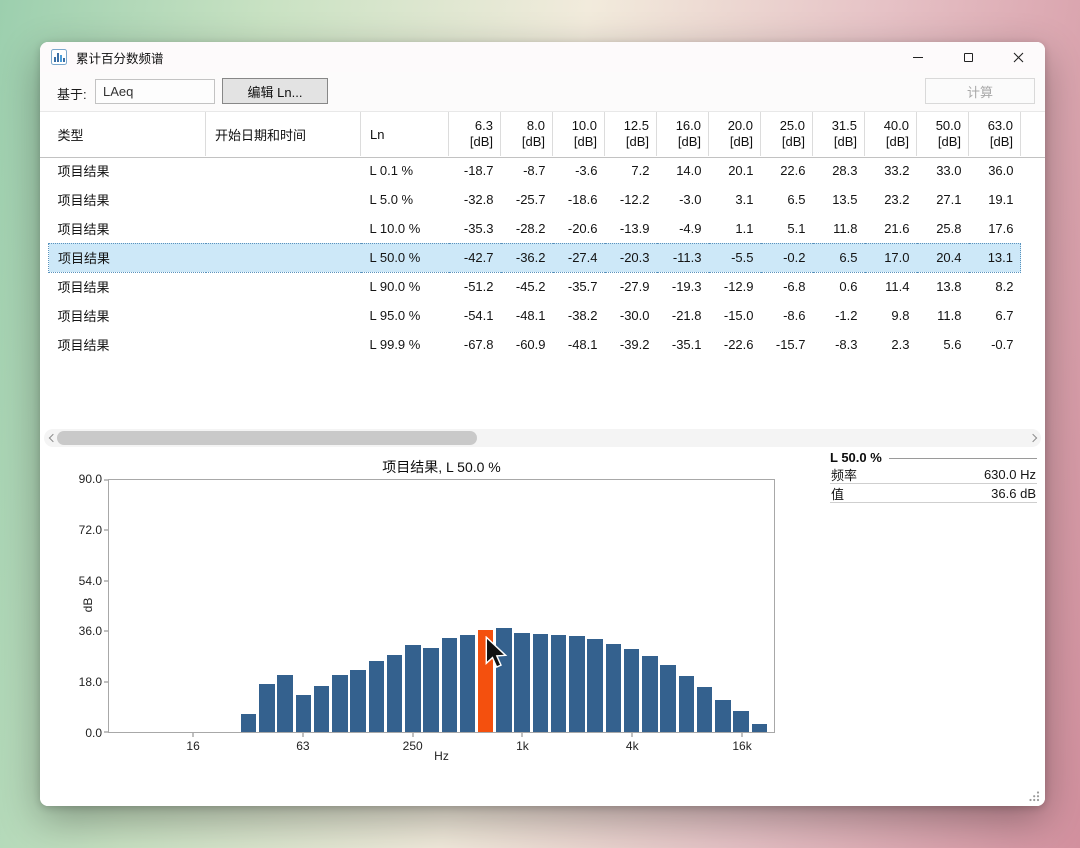  Describe the element at coordinates (72, 606) in the screenshot. I see `y-axis: 0.0 18.0 36.0 54.0 72.0 90.0` at that location.